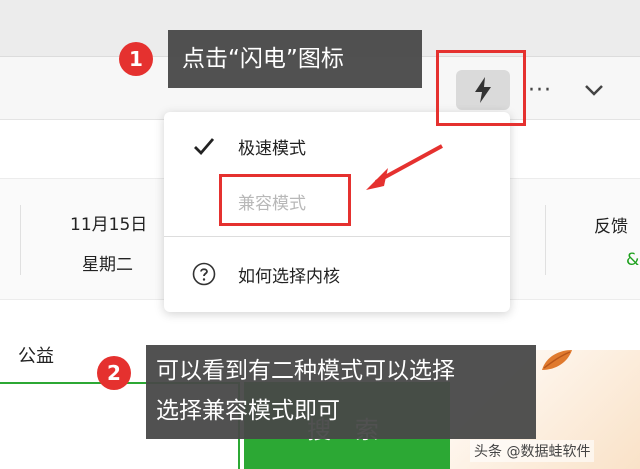 This screenshot has height=469, width=640. What do you see at coordinates (272, 149) in the screenshot?
I see `menu-item-label: 极速模式` at bounding box center [272, 149].